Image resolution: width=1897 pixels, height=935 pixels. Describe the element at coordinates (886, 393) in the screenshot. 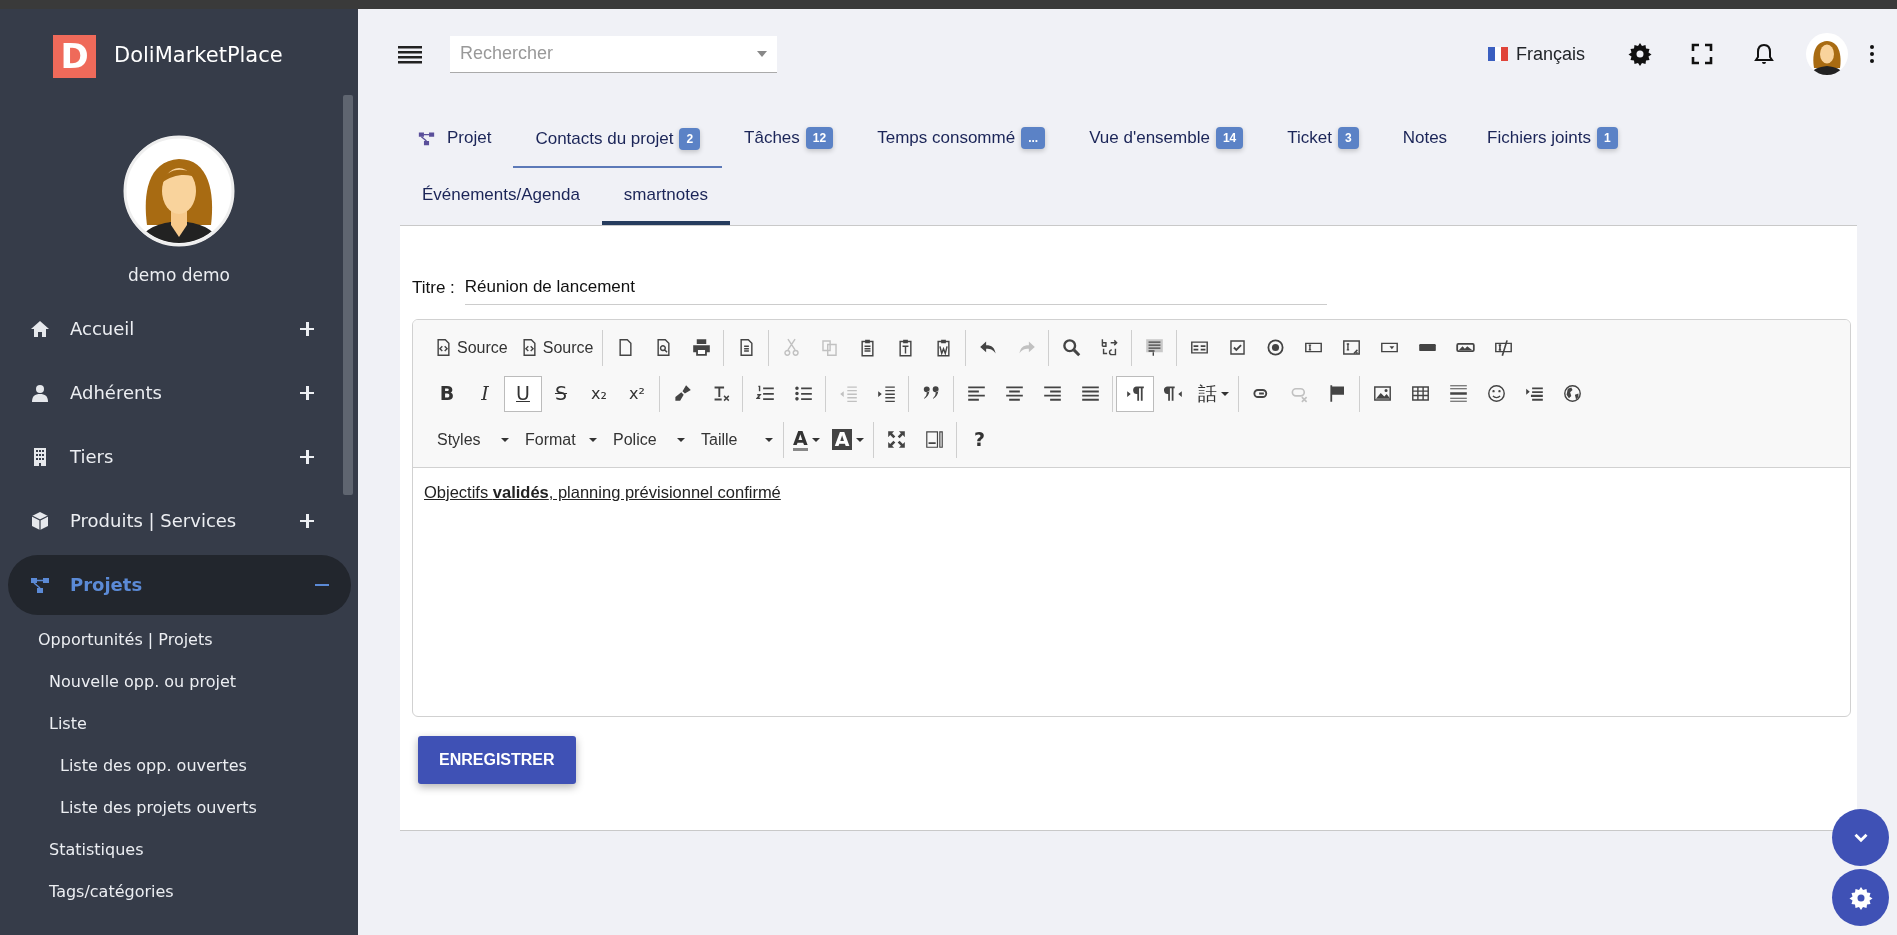

I see `indent-icon` at that location.